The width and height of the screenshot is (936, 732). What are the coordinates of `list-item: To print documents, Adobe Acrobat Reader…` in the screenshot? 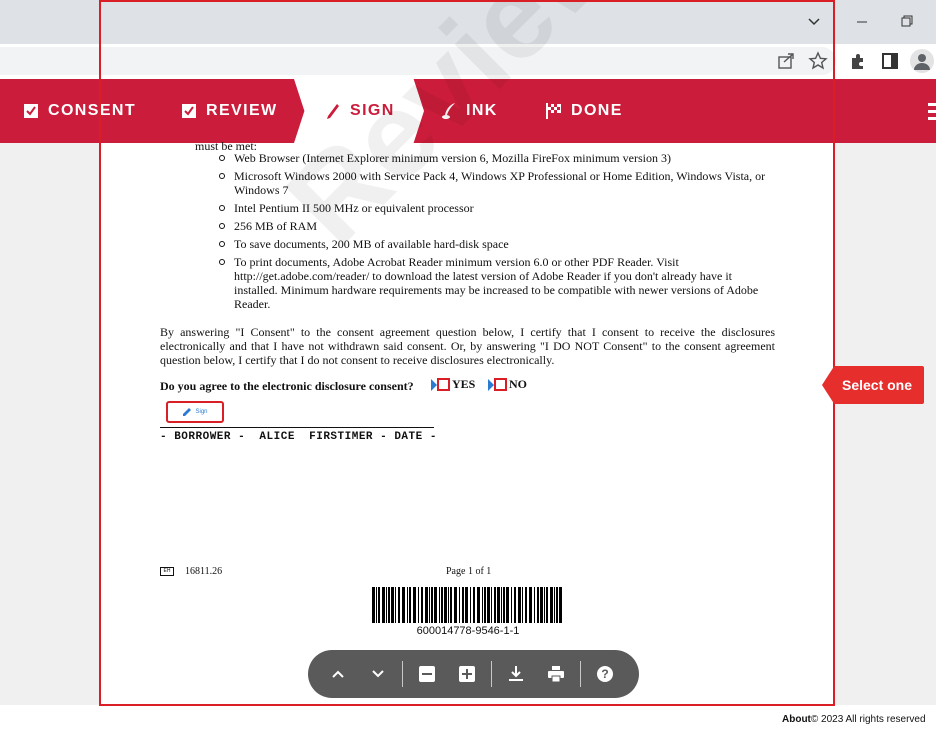 It's located at (497, 283).